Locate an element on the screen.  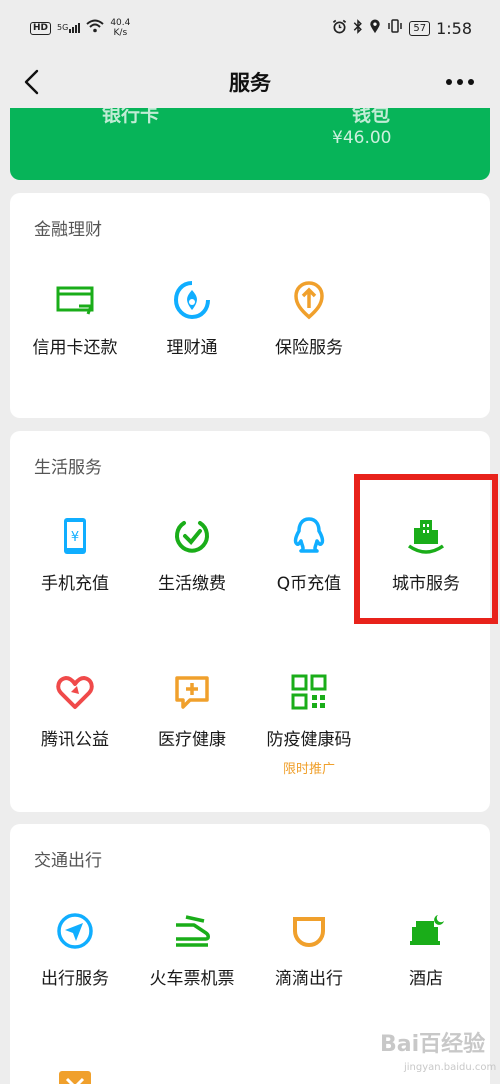
speed-value: 40.4 is located at coordinates (120, 23).